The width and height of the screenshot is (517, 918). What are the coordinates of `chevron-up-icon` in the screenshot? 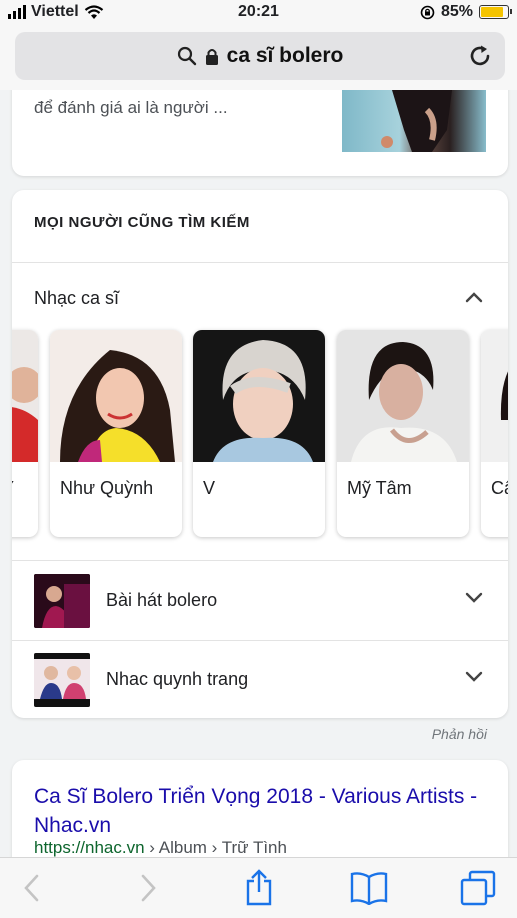 It's located at (474, 297).